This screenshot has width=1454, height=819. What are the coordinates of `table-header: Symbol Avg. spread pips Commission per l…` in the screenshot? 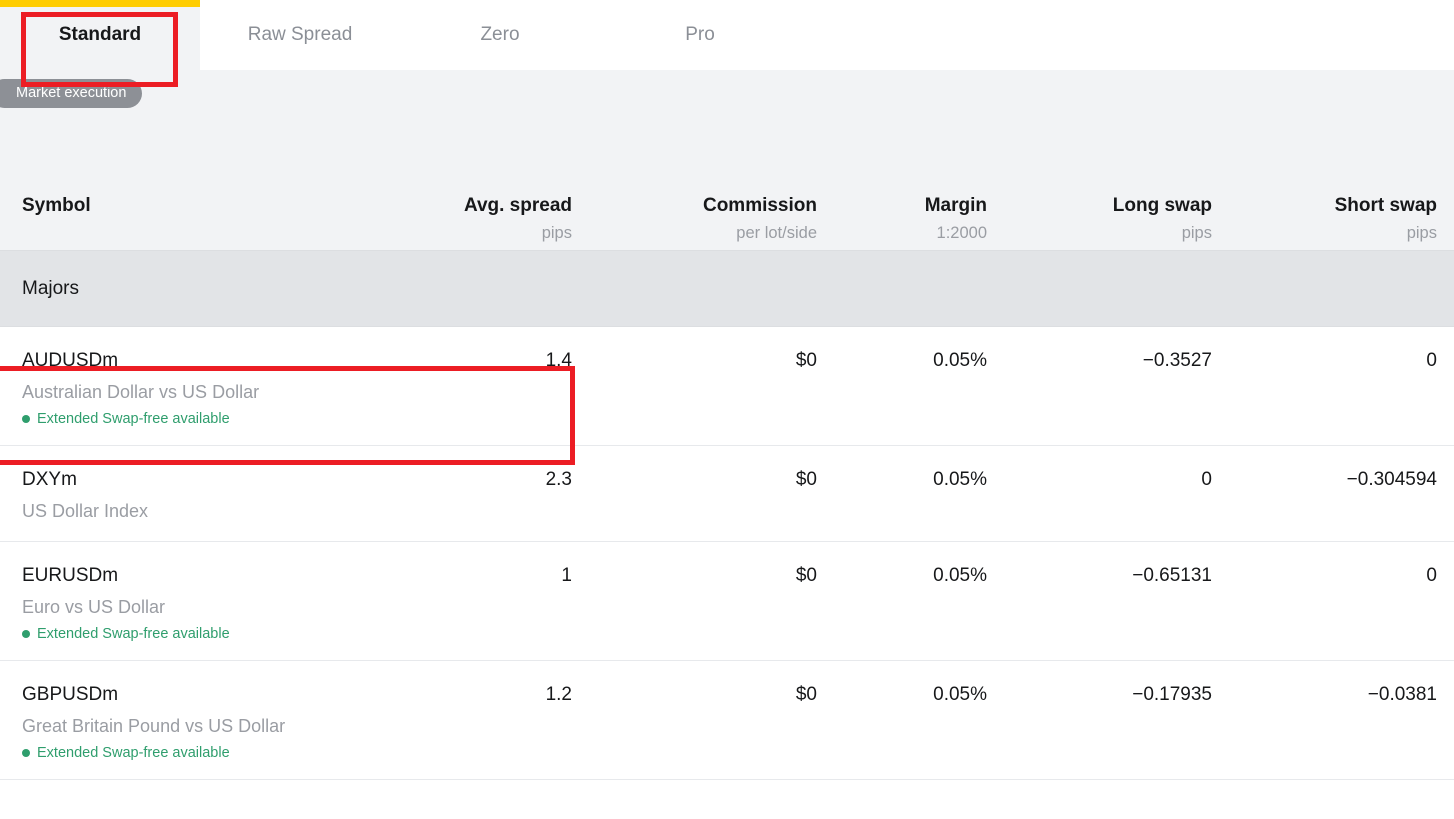 It's located at (727, 215).